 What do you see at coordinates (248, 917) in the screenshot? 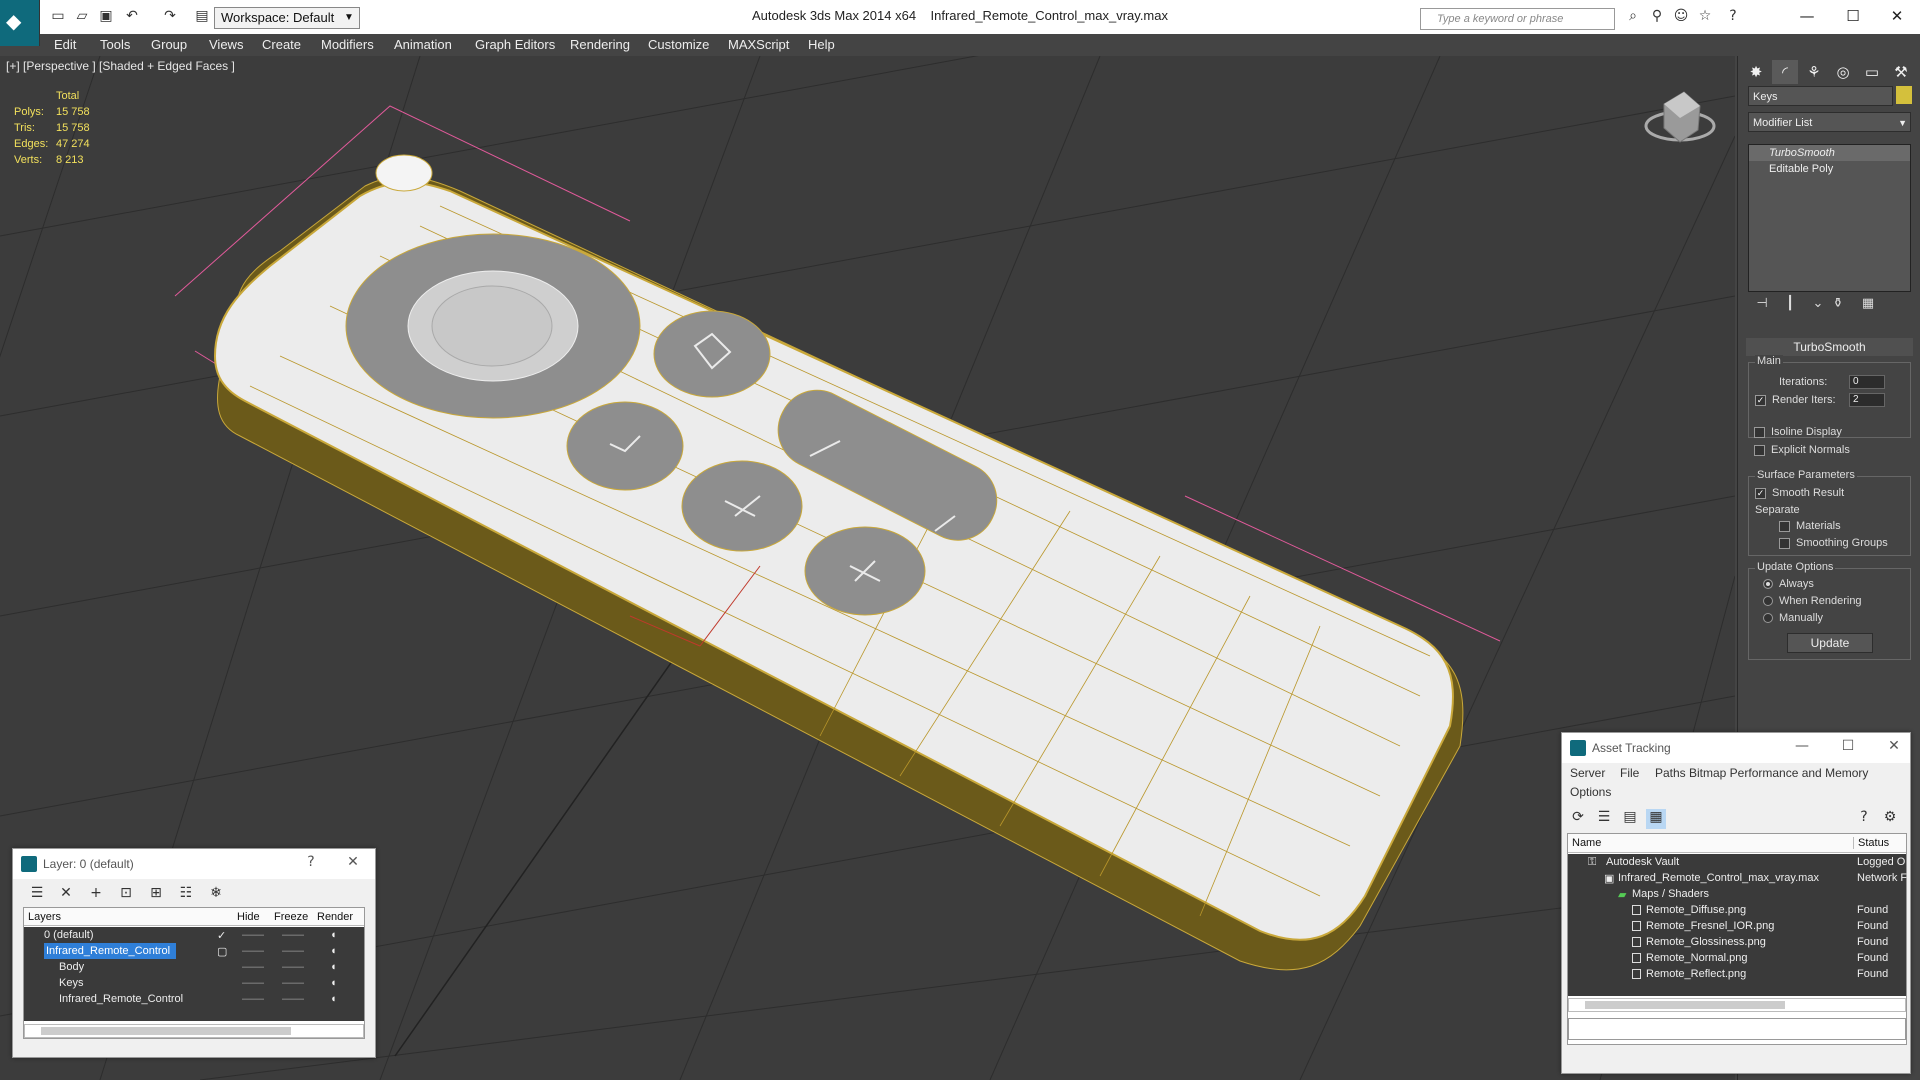
I see `column-hide: Hide` at bounding box center [248, 917].